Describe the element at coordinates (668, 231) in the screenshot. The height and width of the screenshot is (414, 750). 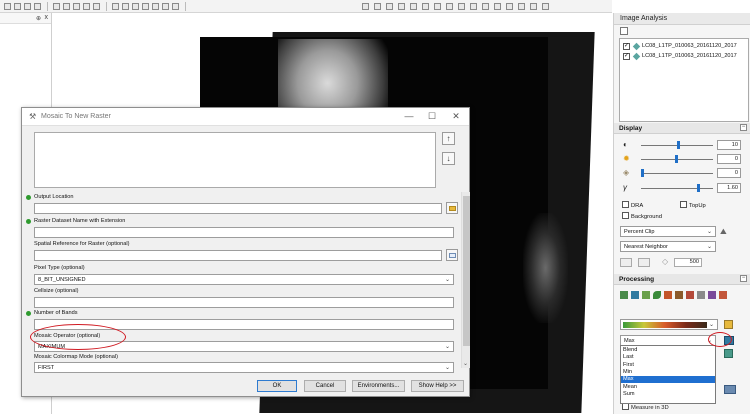
I see `stretch-select: Percent Clip ⌄` at that location.